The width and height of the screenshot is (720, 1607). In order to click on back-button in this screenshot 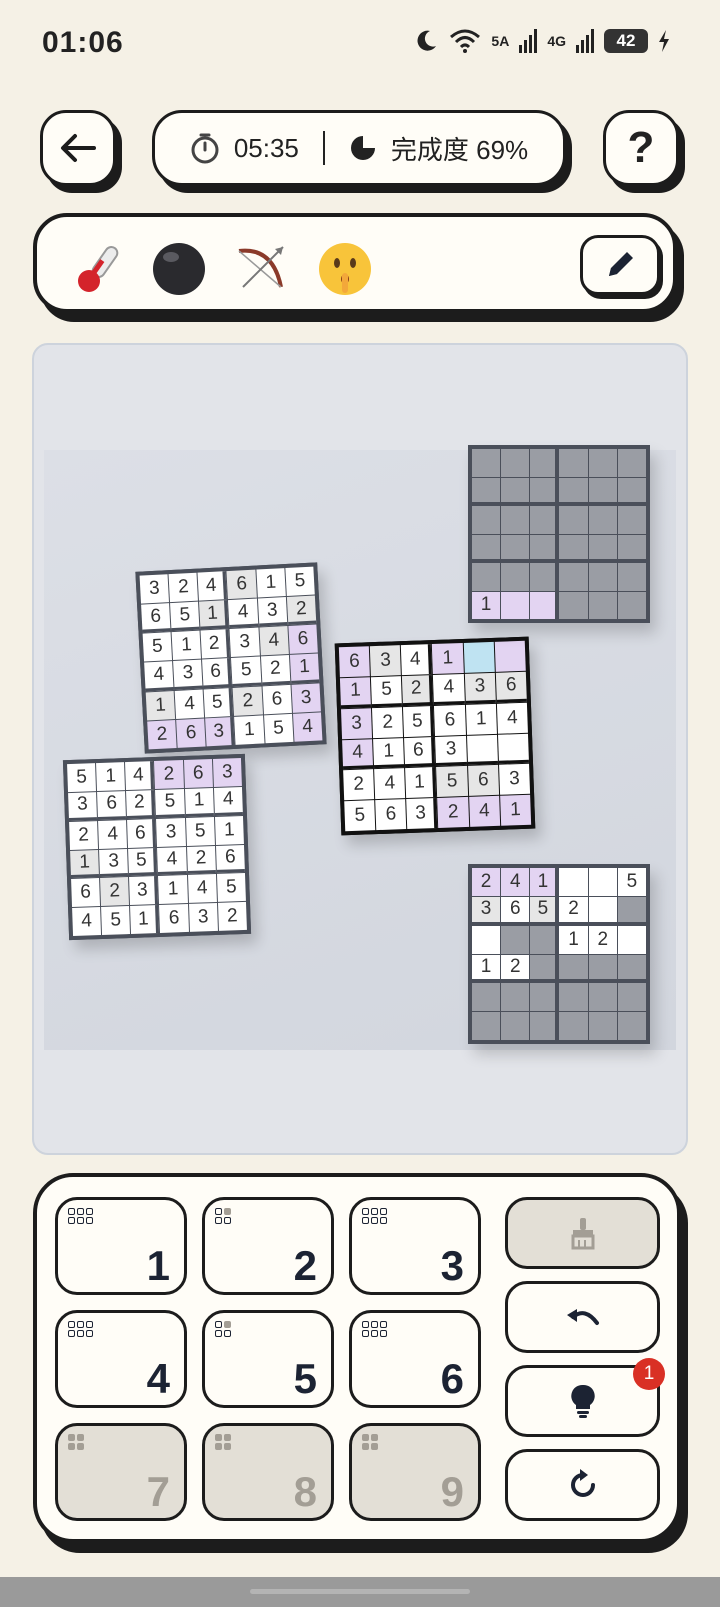, I will do `click(78, 148)`.